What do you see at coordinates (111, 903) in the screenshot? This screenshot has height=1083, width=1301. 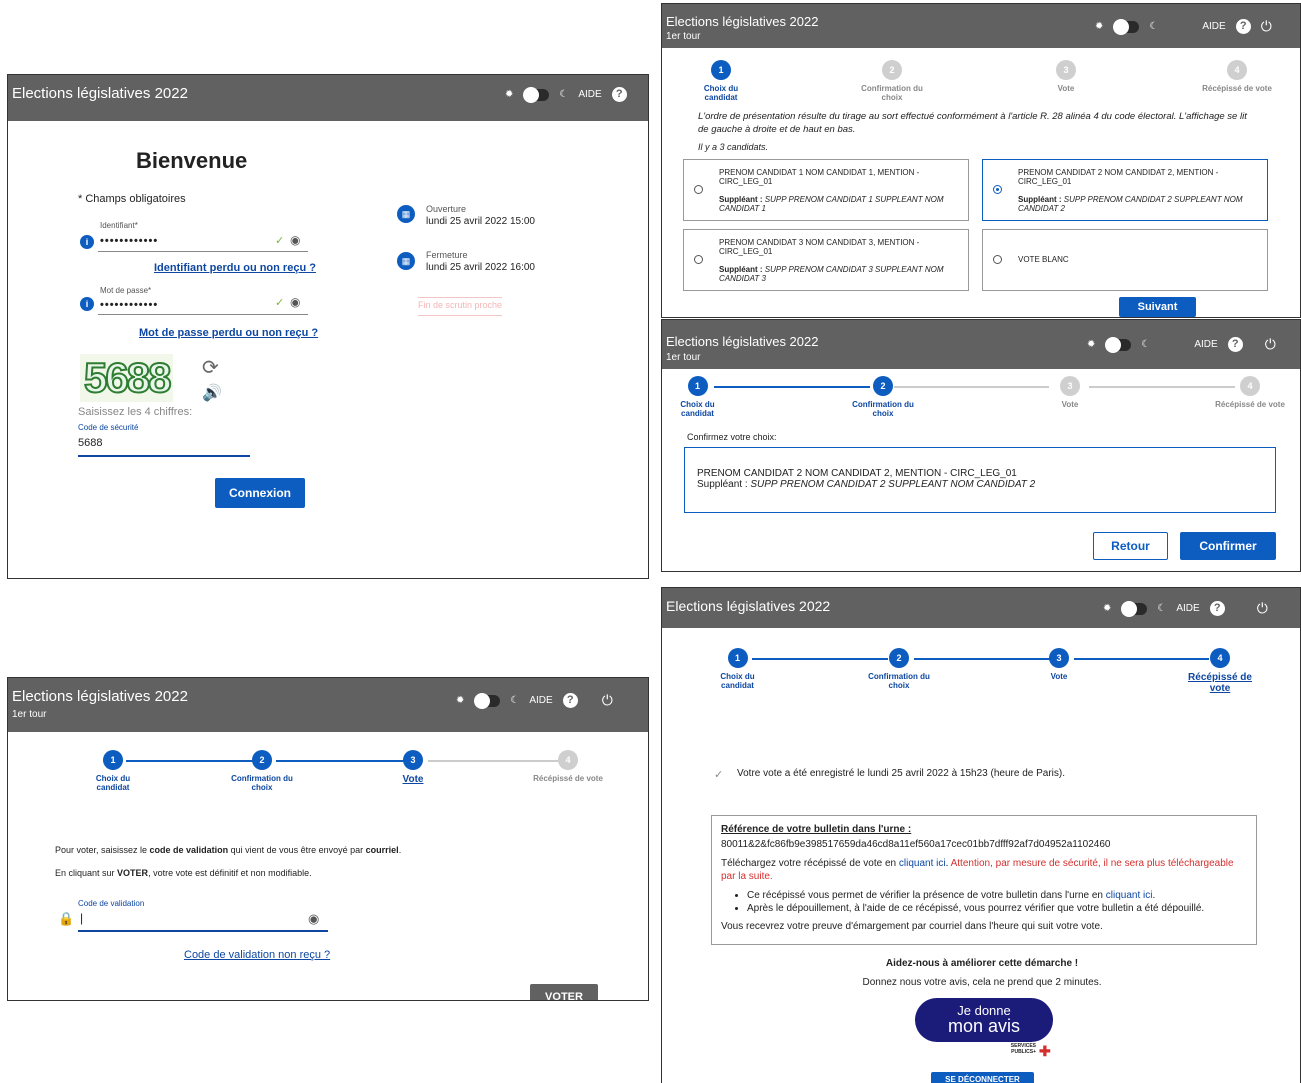 I see `code-label: Code de validation` at bounding box center [111, 903].